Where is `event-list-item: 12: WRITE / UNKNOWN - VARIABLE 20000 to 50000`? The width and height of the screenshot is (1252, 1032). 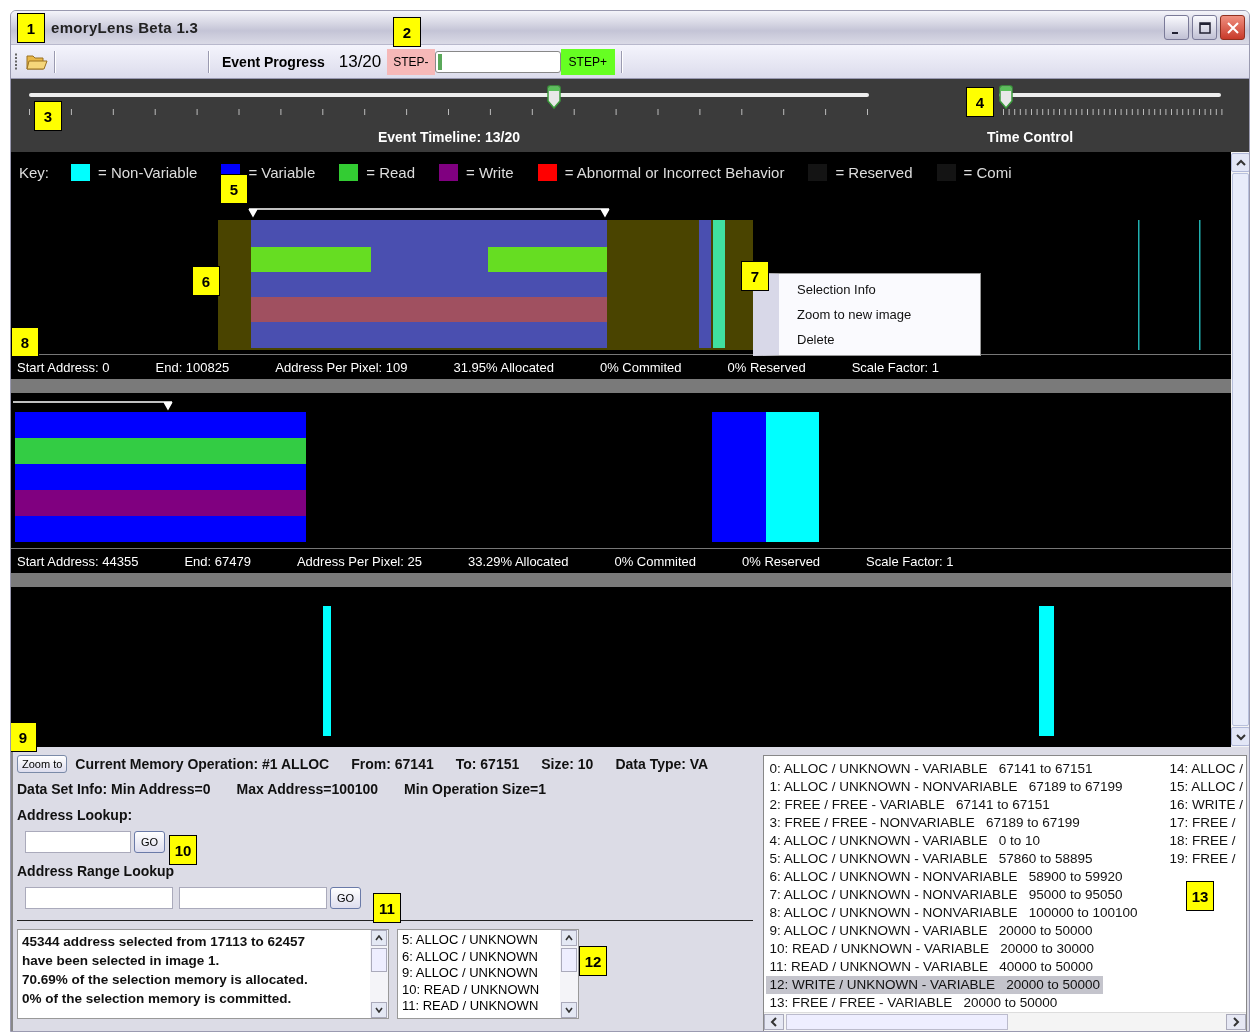
event-list-item: 12: WRITE / UNKNOWN - VARIABLE 20000 to 50000 is located at coordinates (935, 985).